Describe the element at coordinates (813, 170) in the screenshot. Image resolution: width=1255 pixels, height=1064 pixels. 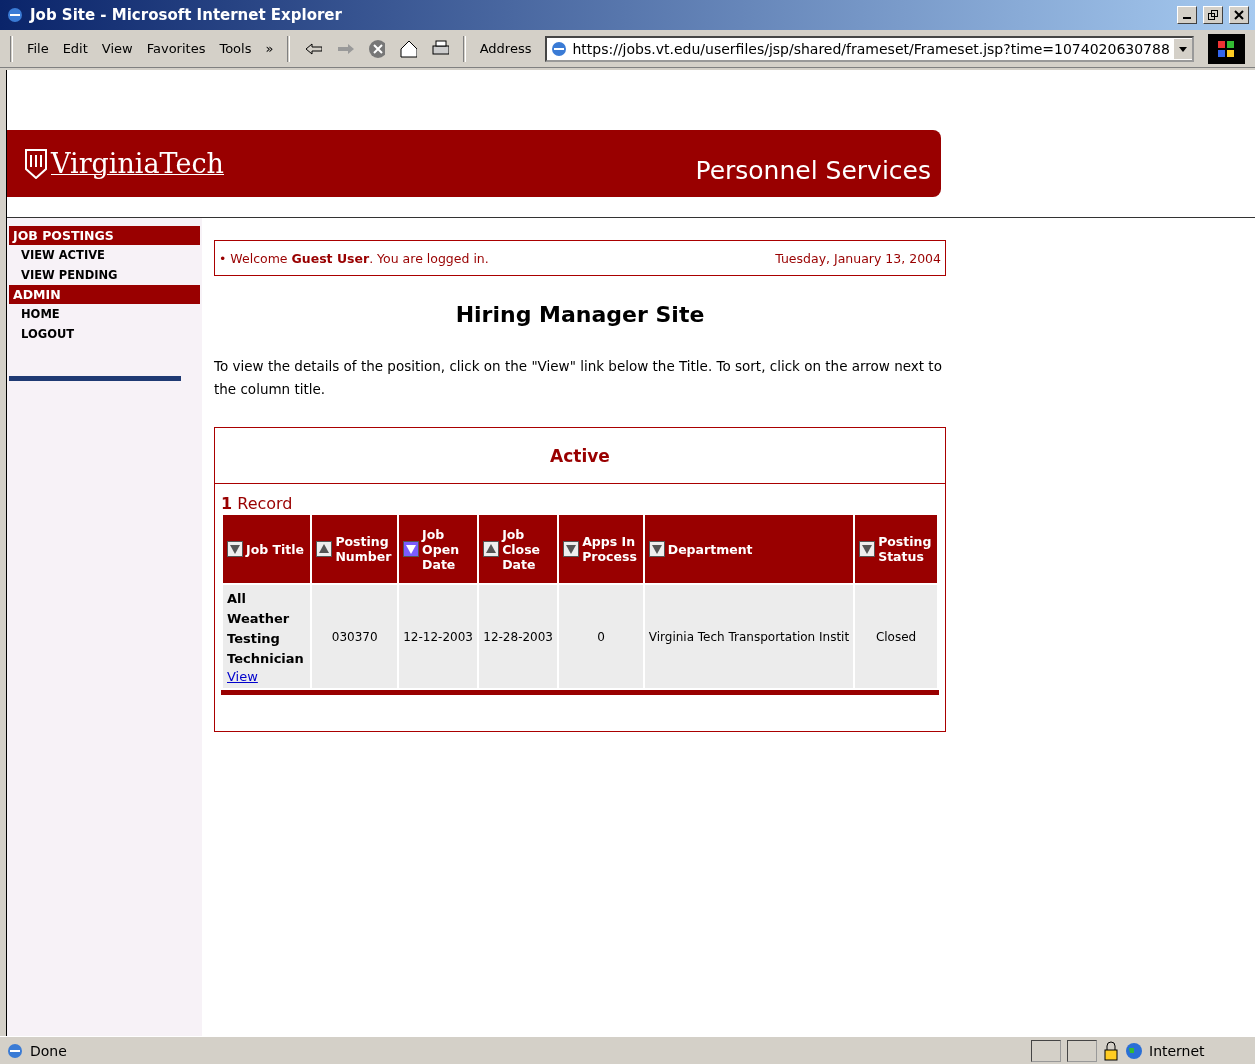
I see `banner-title: Personnel Services` at that location.